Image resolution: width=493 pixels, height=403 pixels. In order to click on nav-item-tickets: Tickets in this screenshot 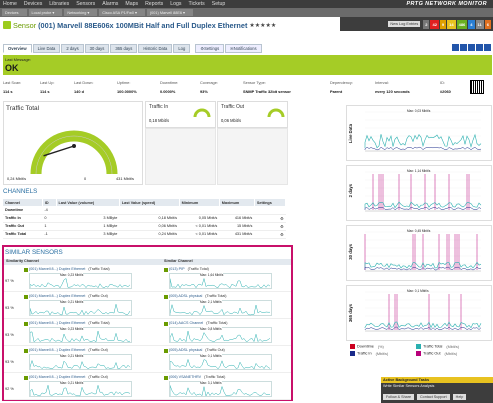, I will do `click(196, 4)`.